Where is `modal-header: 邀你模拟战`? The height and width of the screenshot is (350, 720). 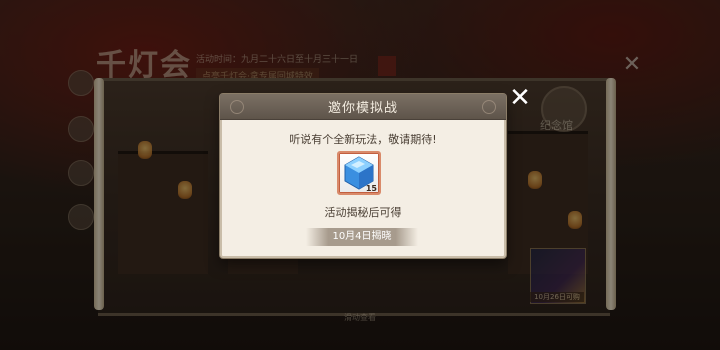
modal-header: 邀你模拟战 is located at coordinates (363, 107).